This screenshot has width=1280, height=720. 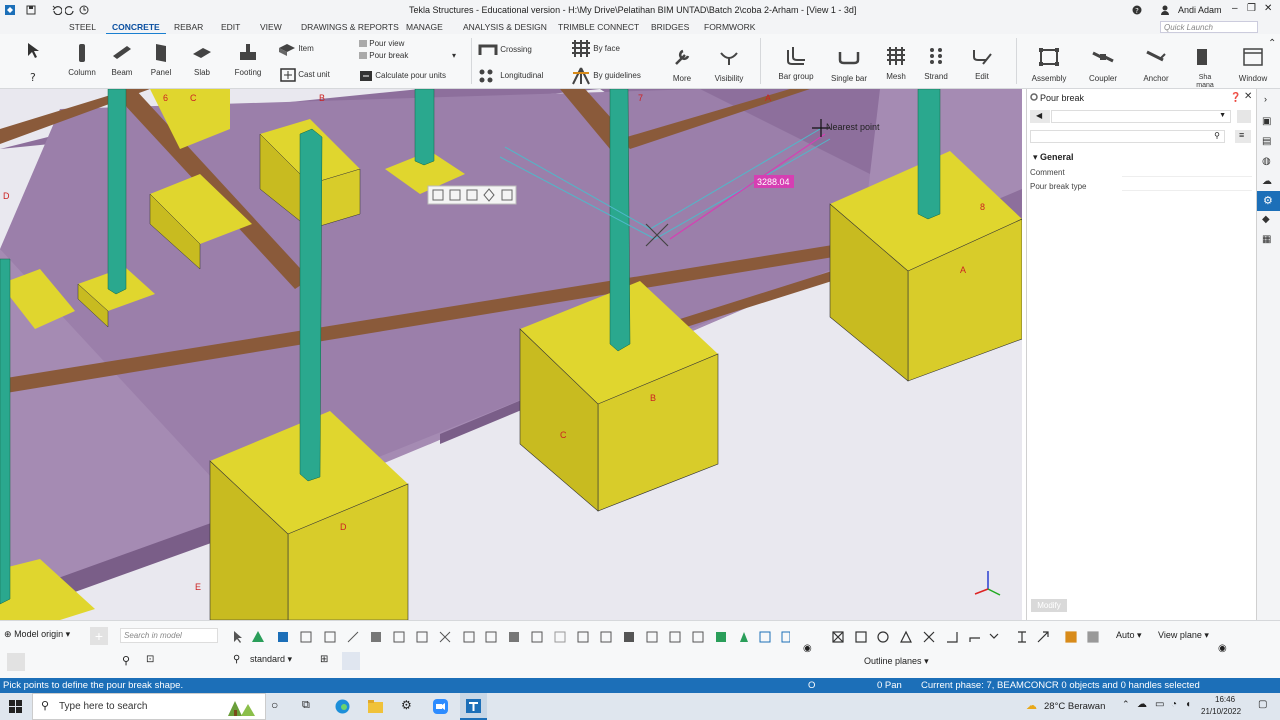 I want to click on snap-switches, so click(x=970, y=637).